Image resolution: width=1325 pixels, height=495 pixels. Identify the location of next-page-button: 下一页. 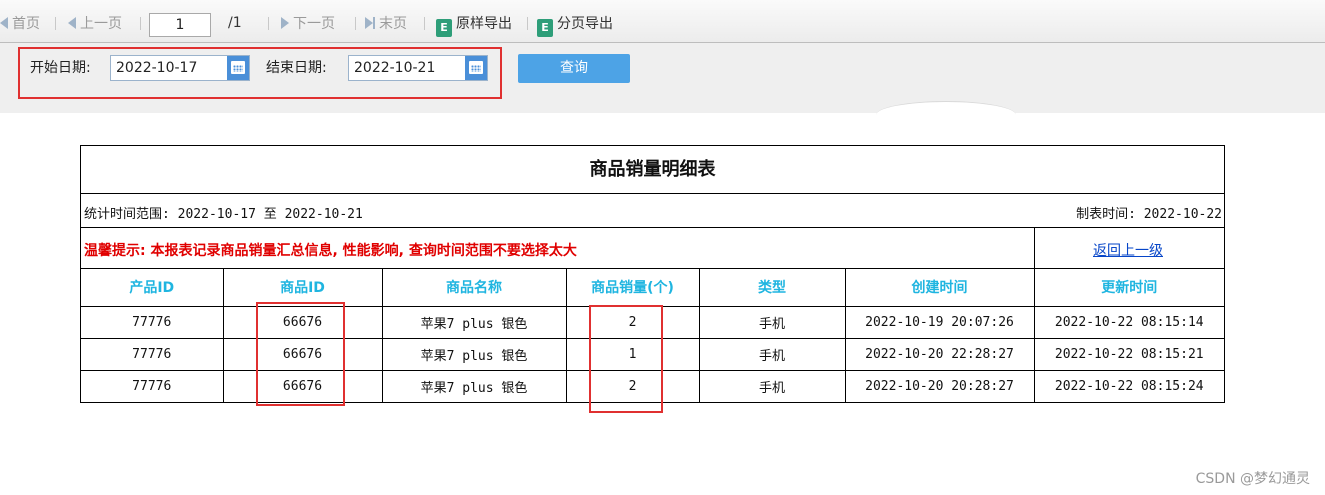
(308, 24).